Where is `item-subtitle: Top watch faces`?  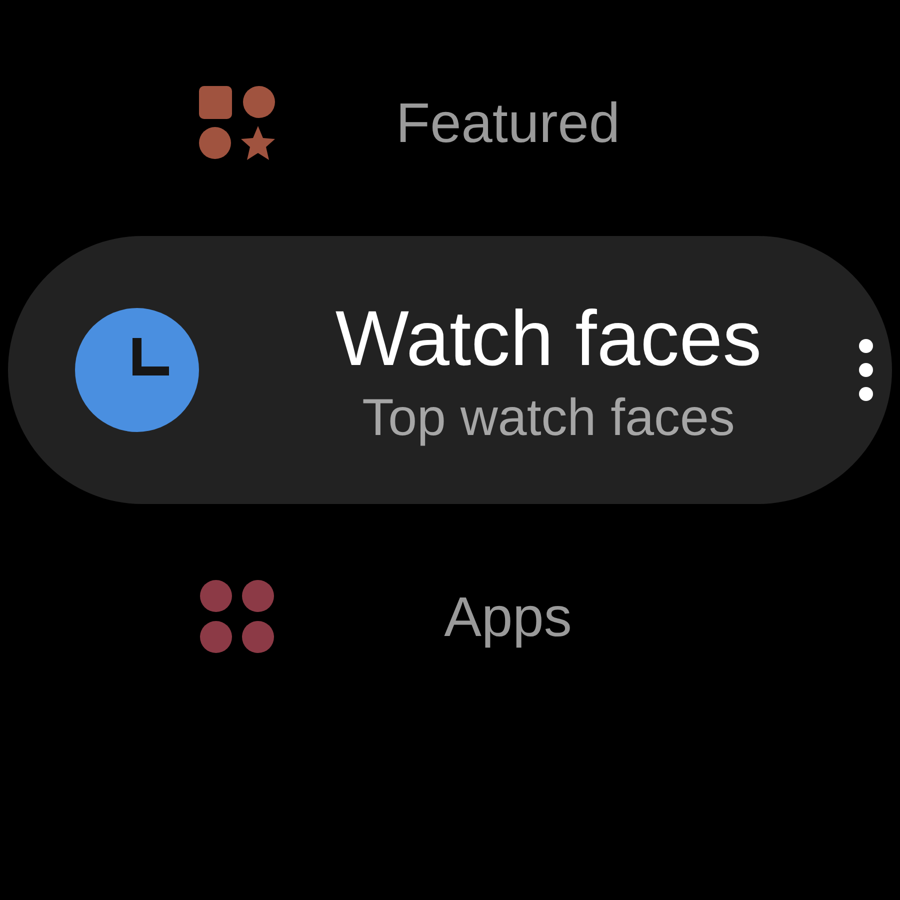 item-subtitle: Top watch faces is located at coordinates (548, 418).